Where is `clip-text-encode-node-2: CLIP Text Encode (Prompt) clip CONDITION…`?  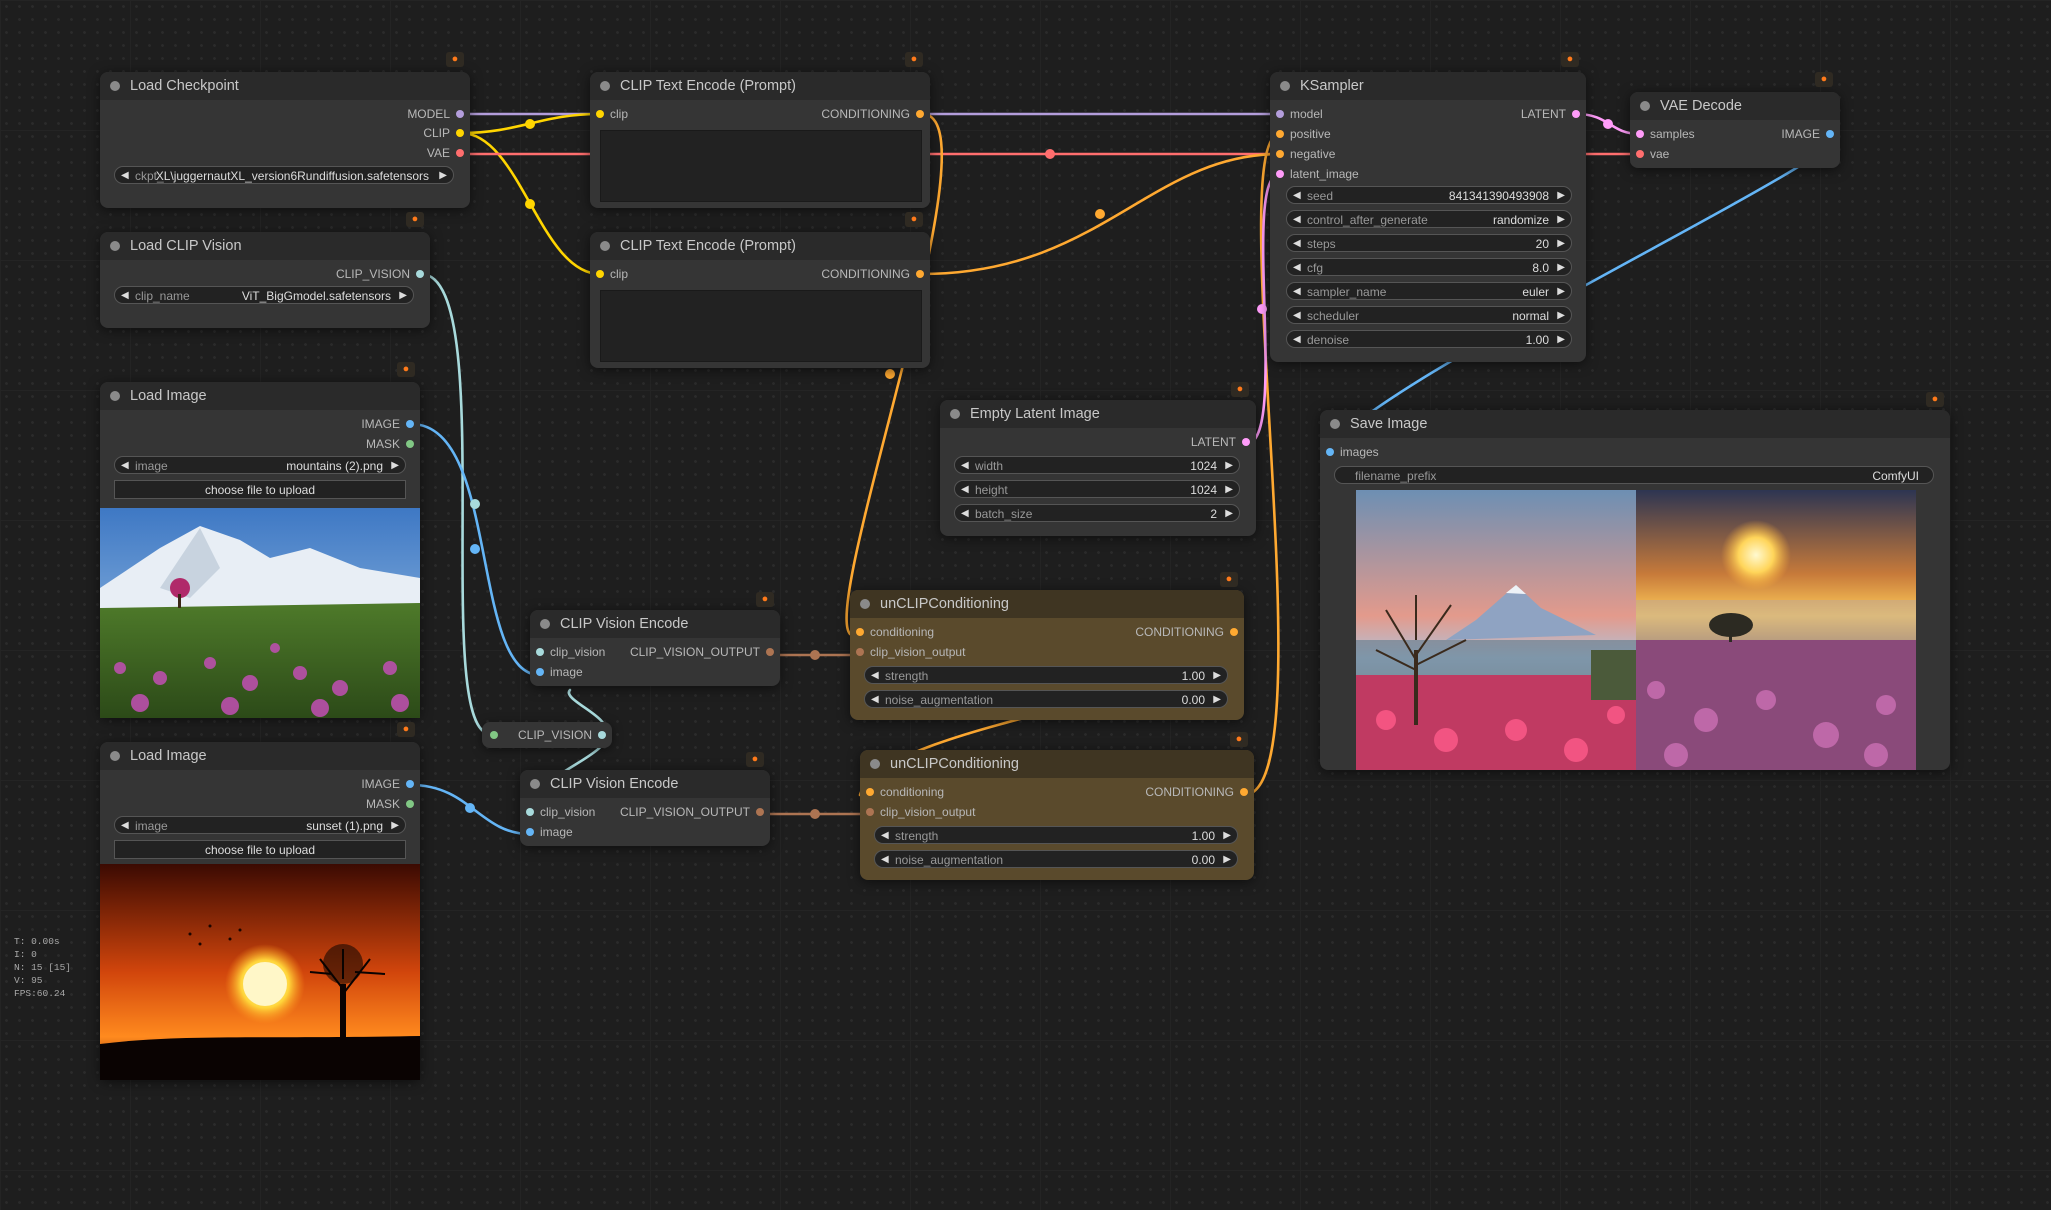 clip-text-encode-node-2: CLIP Text Encode (Prompt) clip CONDITION… is located at coordinates (760, 300).